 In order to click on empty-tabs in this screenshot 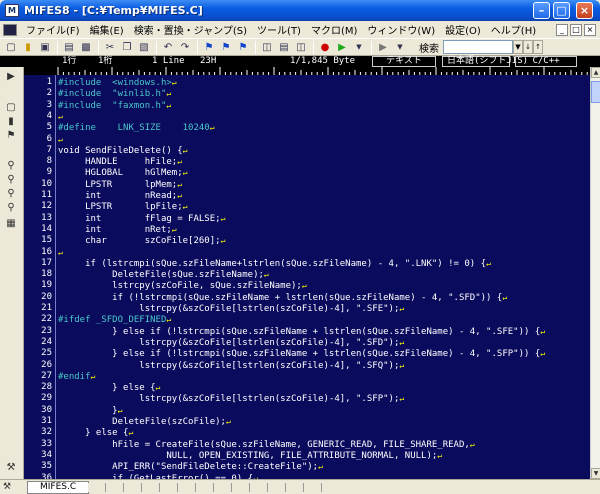, I will do `click(208, 487)`.